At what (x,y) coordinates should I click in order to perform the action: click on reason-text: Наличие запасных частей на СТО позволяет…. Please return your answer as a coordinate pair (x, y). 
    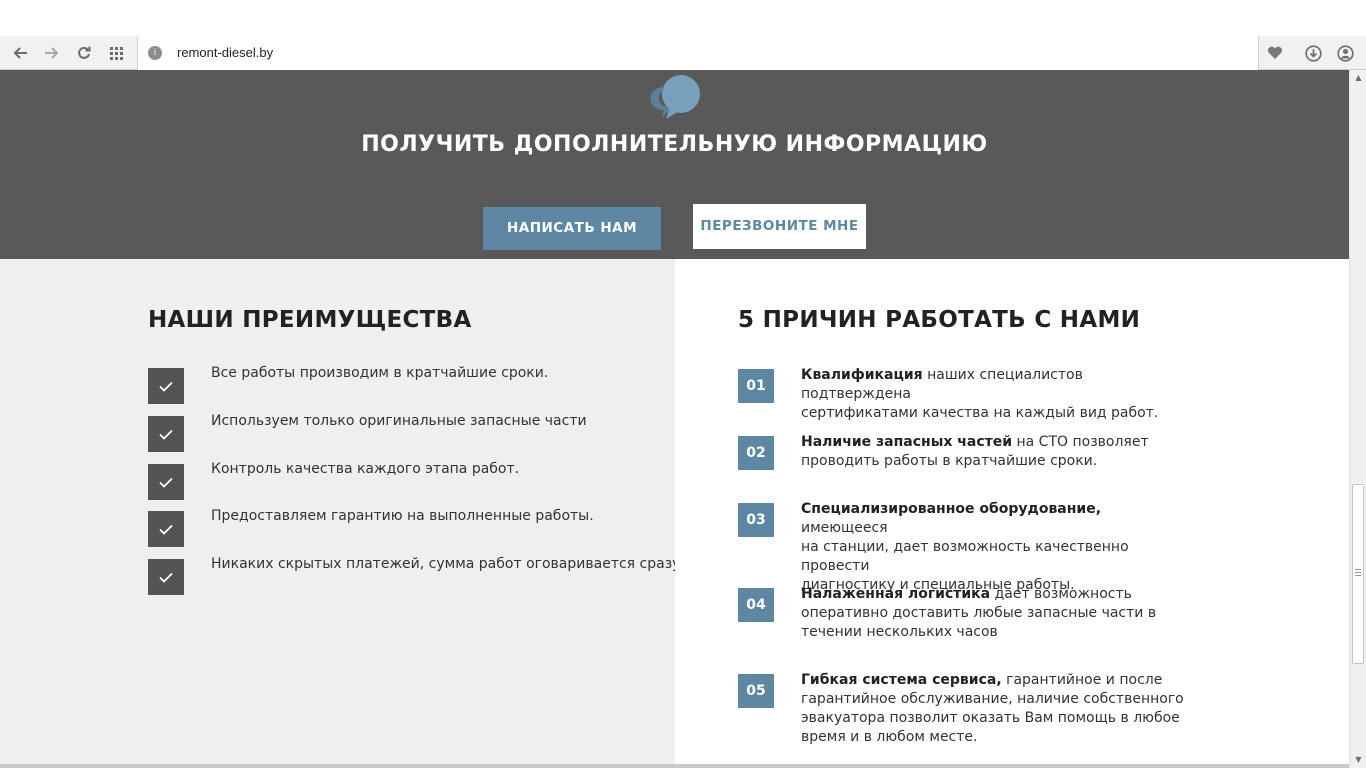
    Looking at the image, I should click on (975, 451).